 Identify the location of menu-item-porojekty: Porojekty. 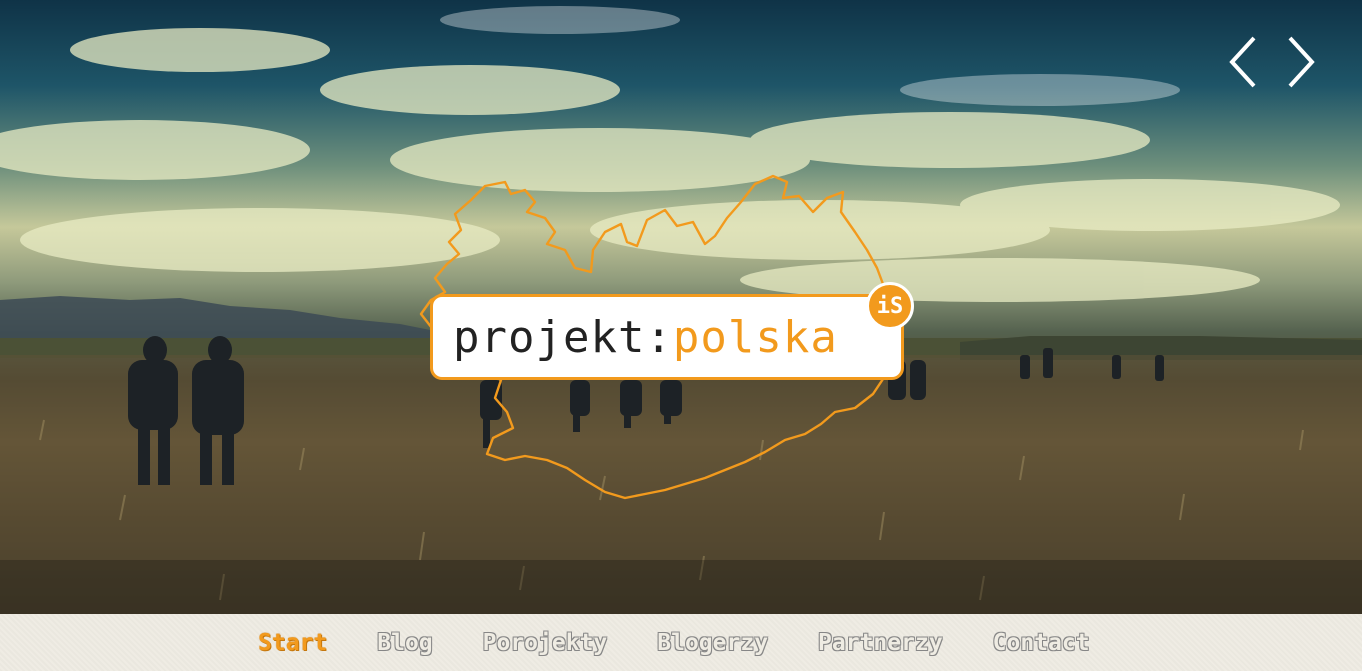
(545, 643).